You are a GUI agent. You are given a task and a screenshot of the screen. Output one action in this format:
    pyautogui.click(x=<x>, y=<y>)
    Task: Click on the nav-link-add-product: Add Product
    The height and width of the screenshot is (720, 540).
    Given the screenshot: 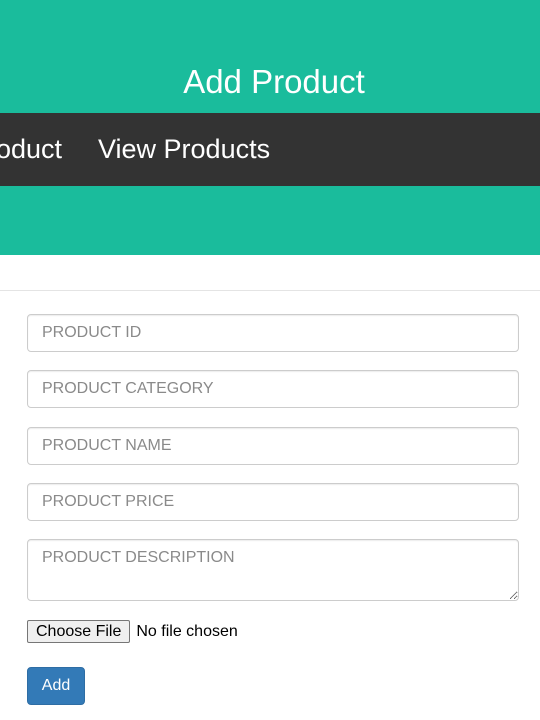 What is the action you would take?
    pyautogui.click(x=31, y=149)
    